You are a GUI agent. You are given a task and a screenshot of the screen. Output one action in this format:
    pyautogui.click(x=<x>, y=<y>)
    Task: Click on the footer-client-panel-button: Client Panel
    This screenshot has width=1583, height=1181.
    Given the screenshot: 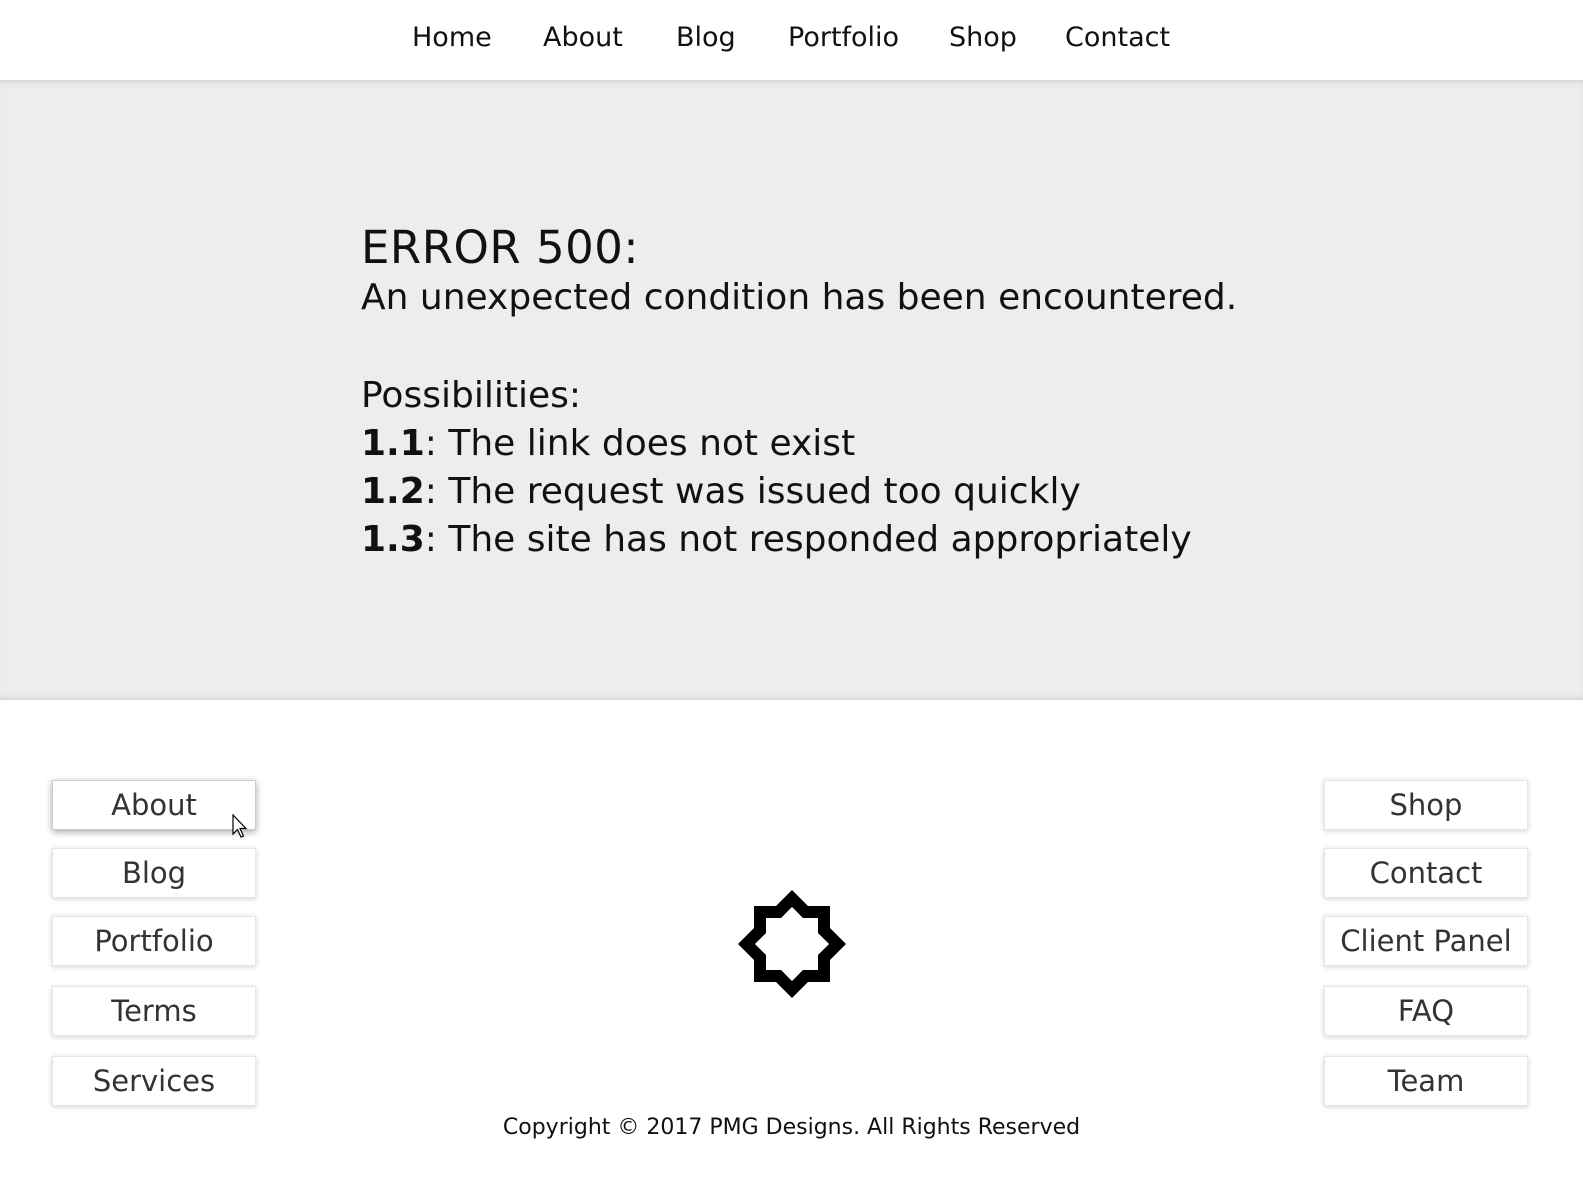 What is the action you would take?
    pyautogui.click(x=1426, y=941)
    